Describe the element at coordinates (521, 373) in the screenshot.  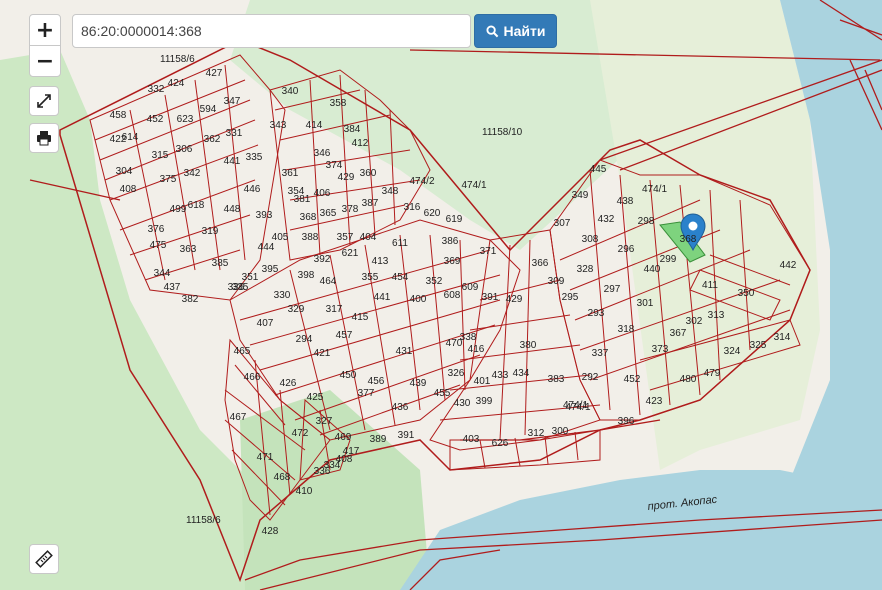
I see `parcel-number-label: 434` at that location.